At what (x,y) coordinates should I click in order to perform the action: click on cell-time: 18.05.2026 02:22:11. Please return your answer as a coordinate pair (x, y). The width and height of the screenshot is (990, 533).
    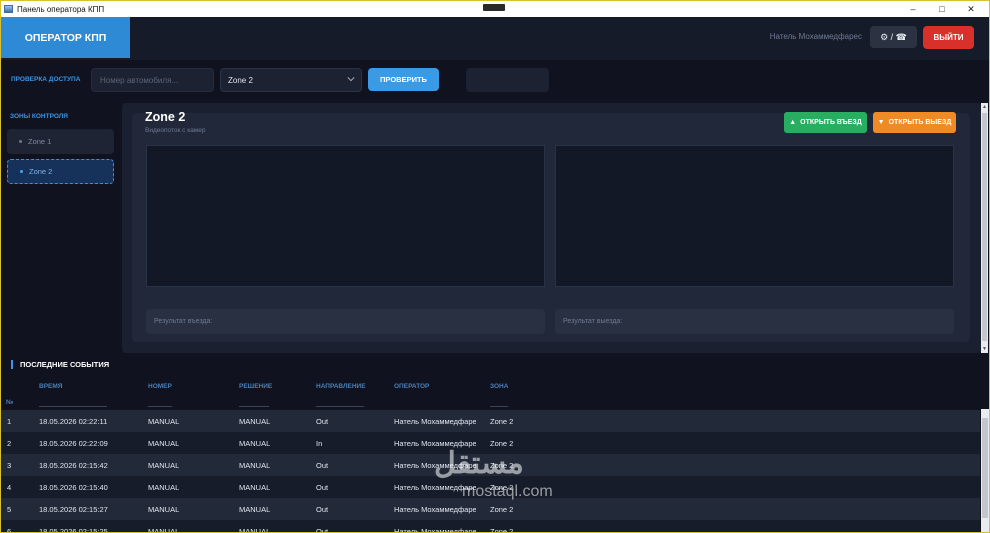
    Looking at the image, I should click on (73, 421).